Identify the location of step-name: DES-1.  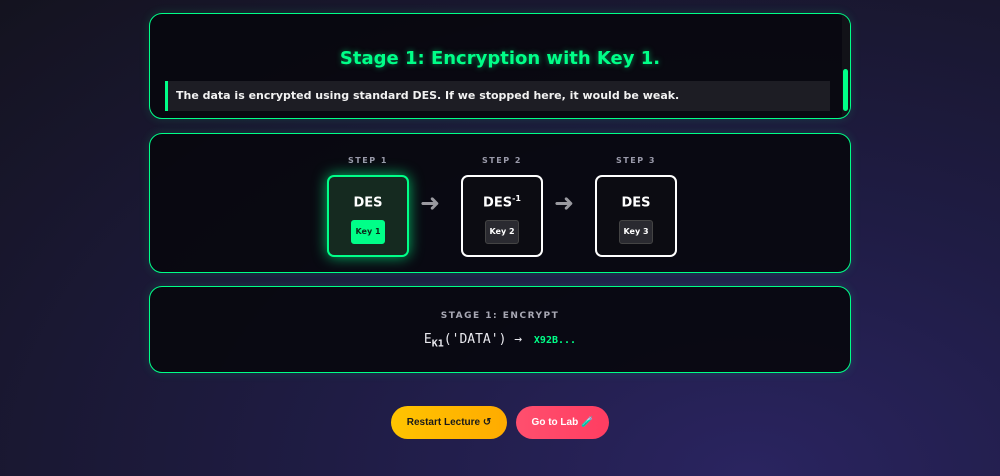
(502, 202).